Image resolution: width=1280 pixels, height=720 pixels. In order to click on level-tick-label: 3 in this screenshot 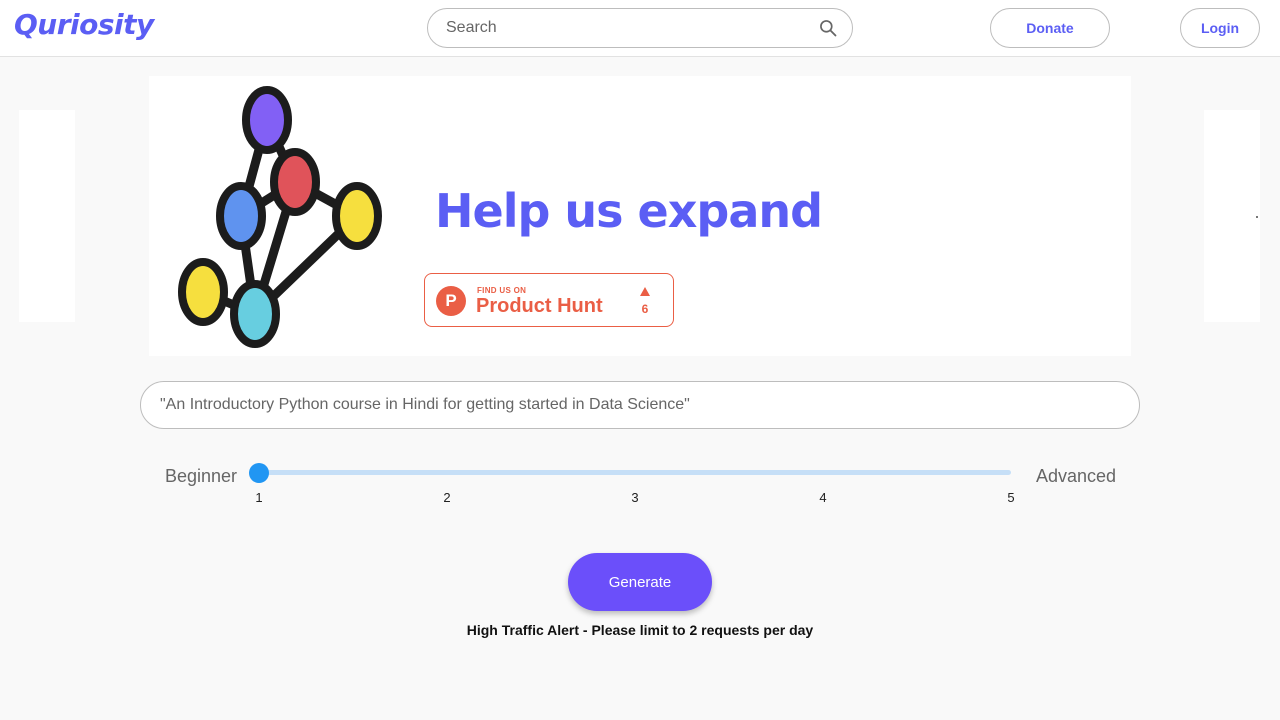, I will do `click(635, 497)`.